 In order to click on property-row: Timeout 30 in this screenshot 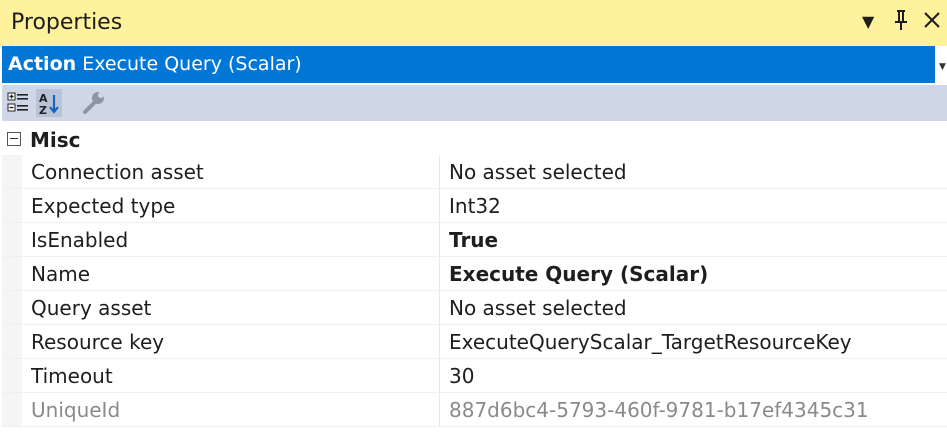, I will do `click(474, 376)`.